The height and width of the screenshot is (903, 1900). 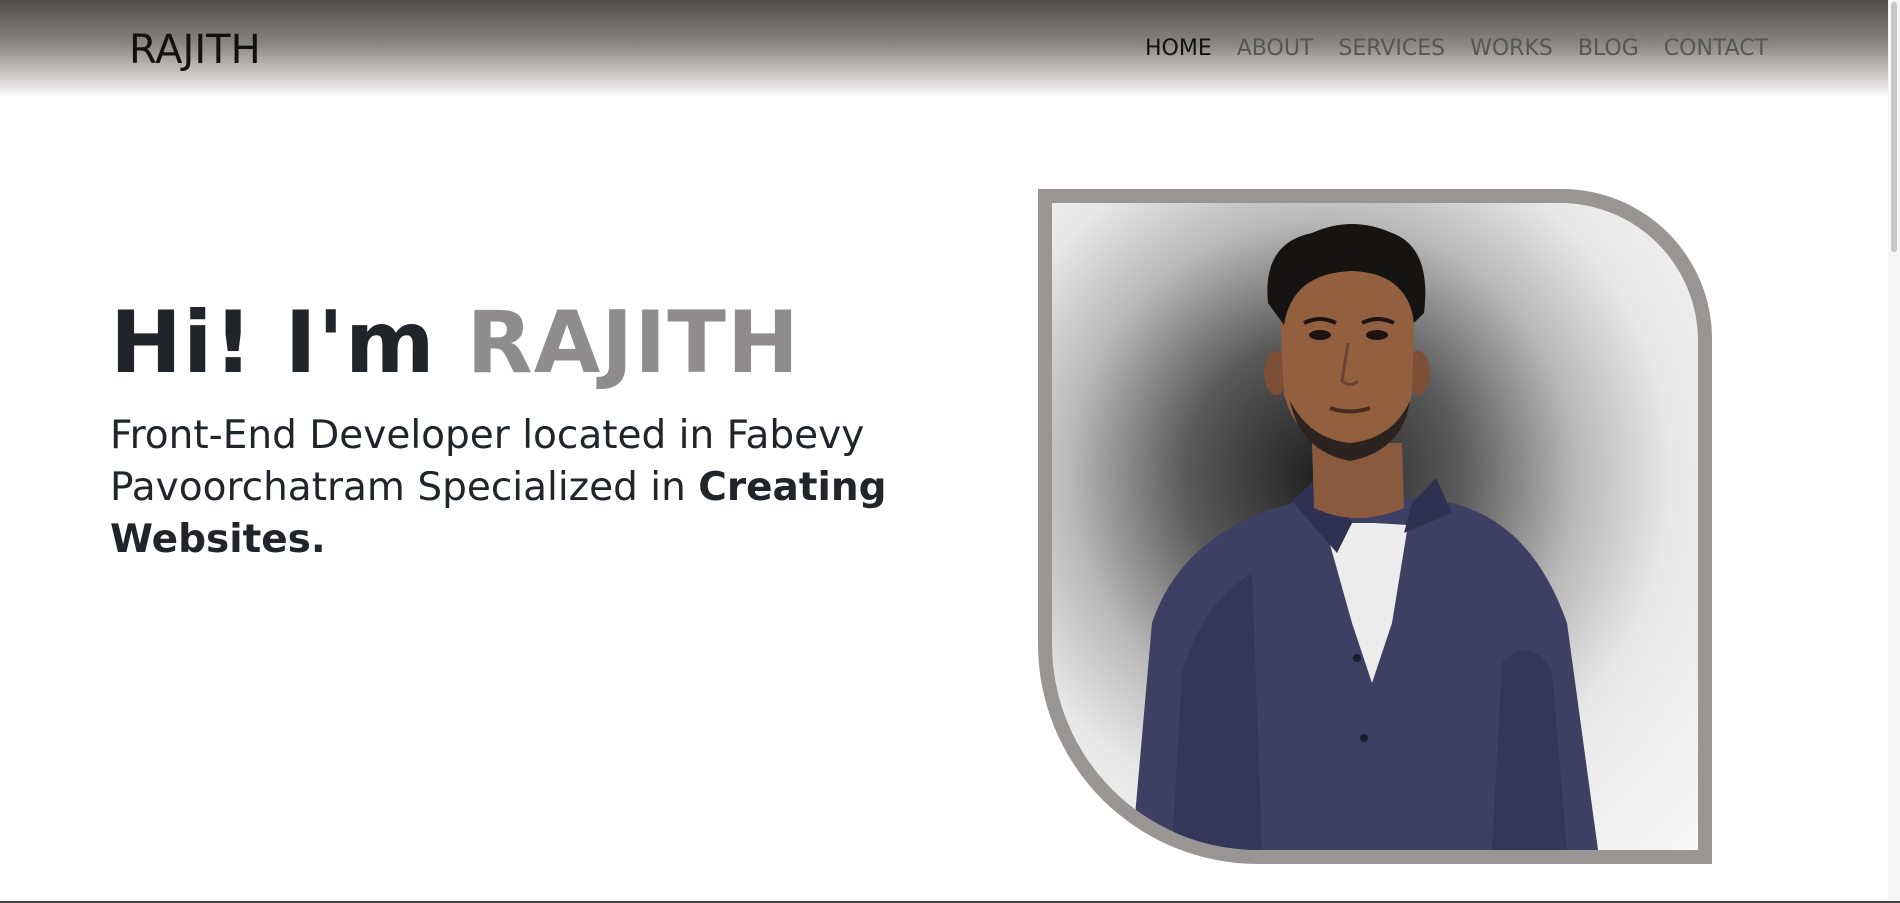 I want to click on site-logo: RAJITH, so click(x=195, y=50).